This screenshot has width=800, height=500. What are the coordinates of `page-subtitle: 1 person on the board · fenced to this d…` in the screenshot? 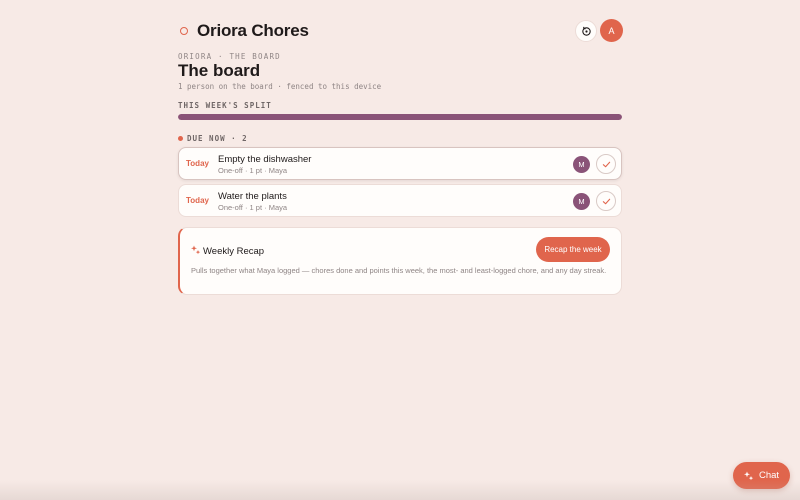 It's located at (280, 86).